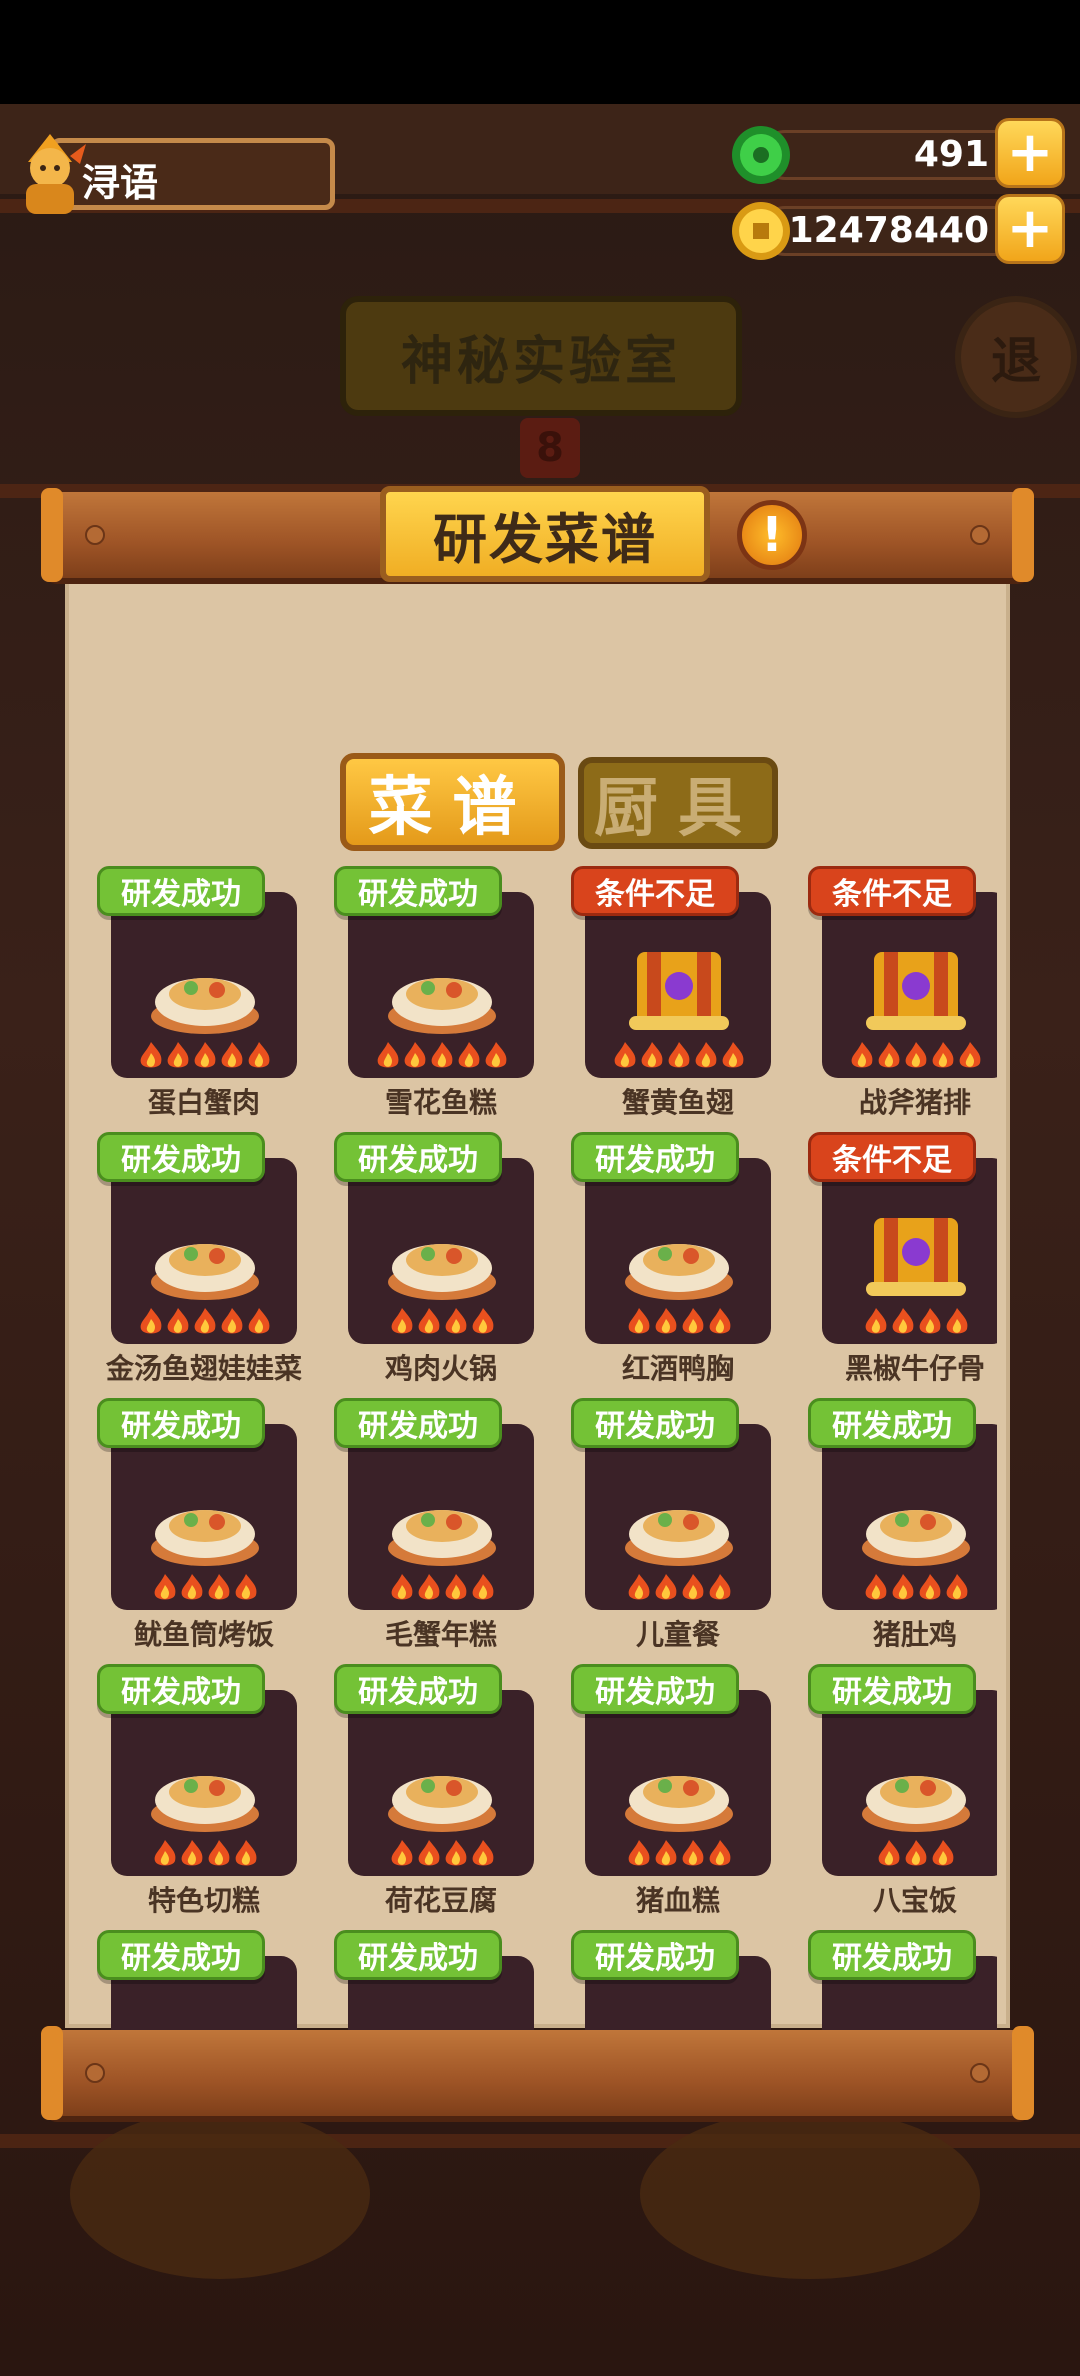  I want to click on nail-icon, so click(980, 535).